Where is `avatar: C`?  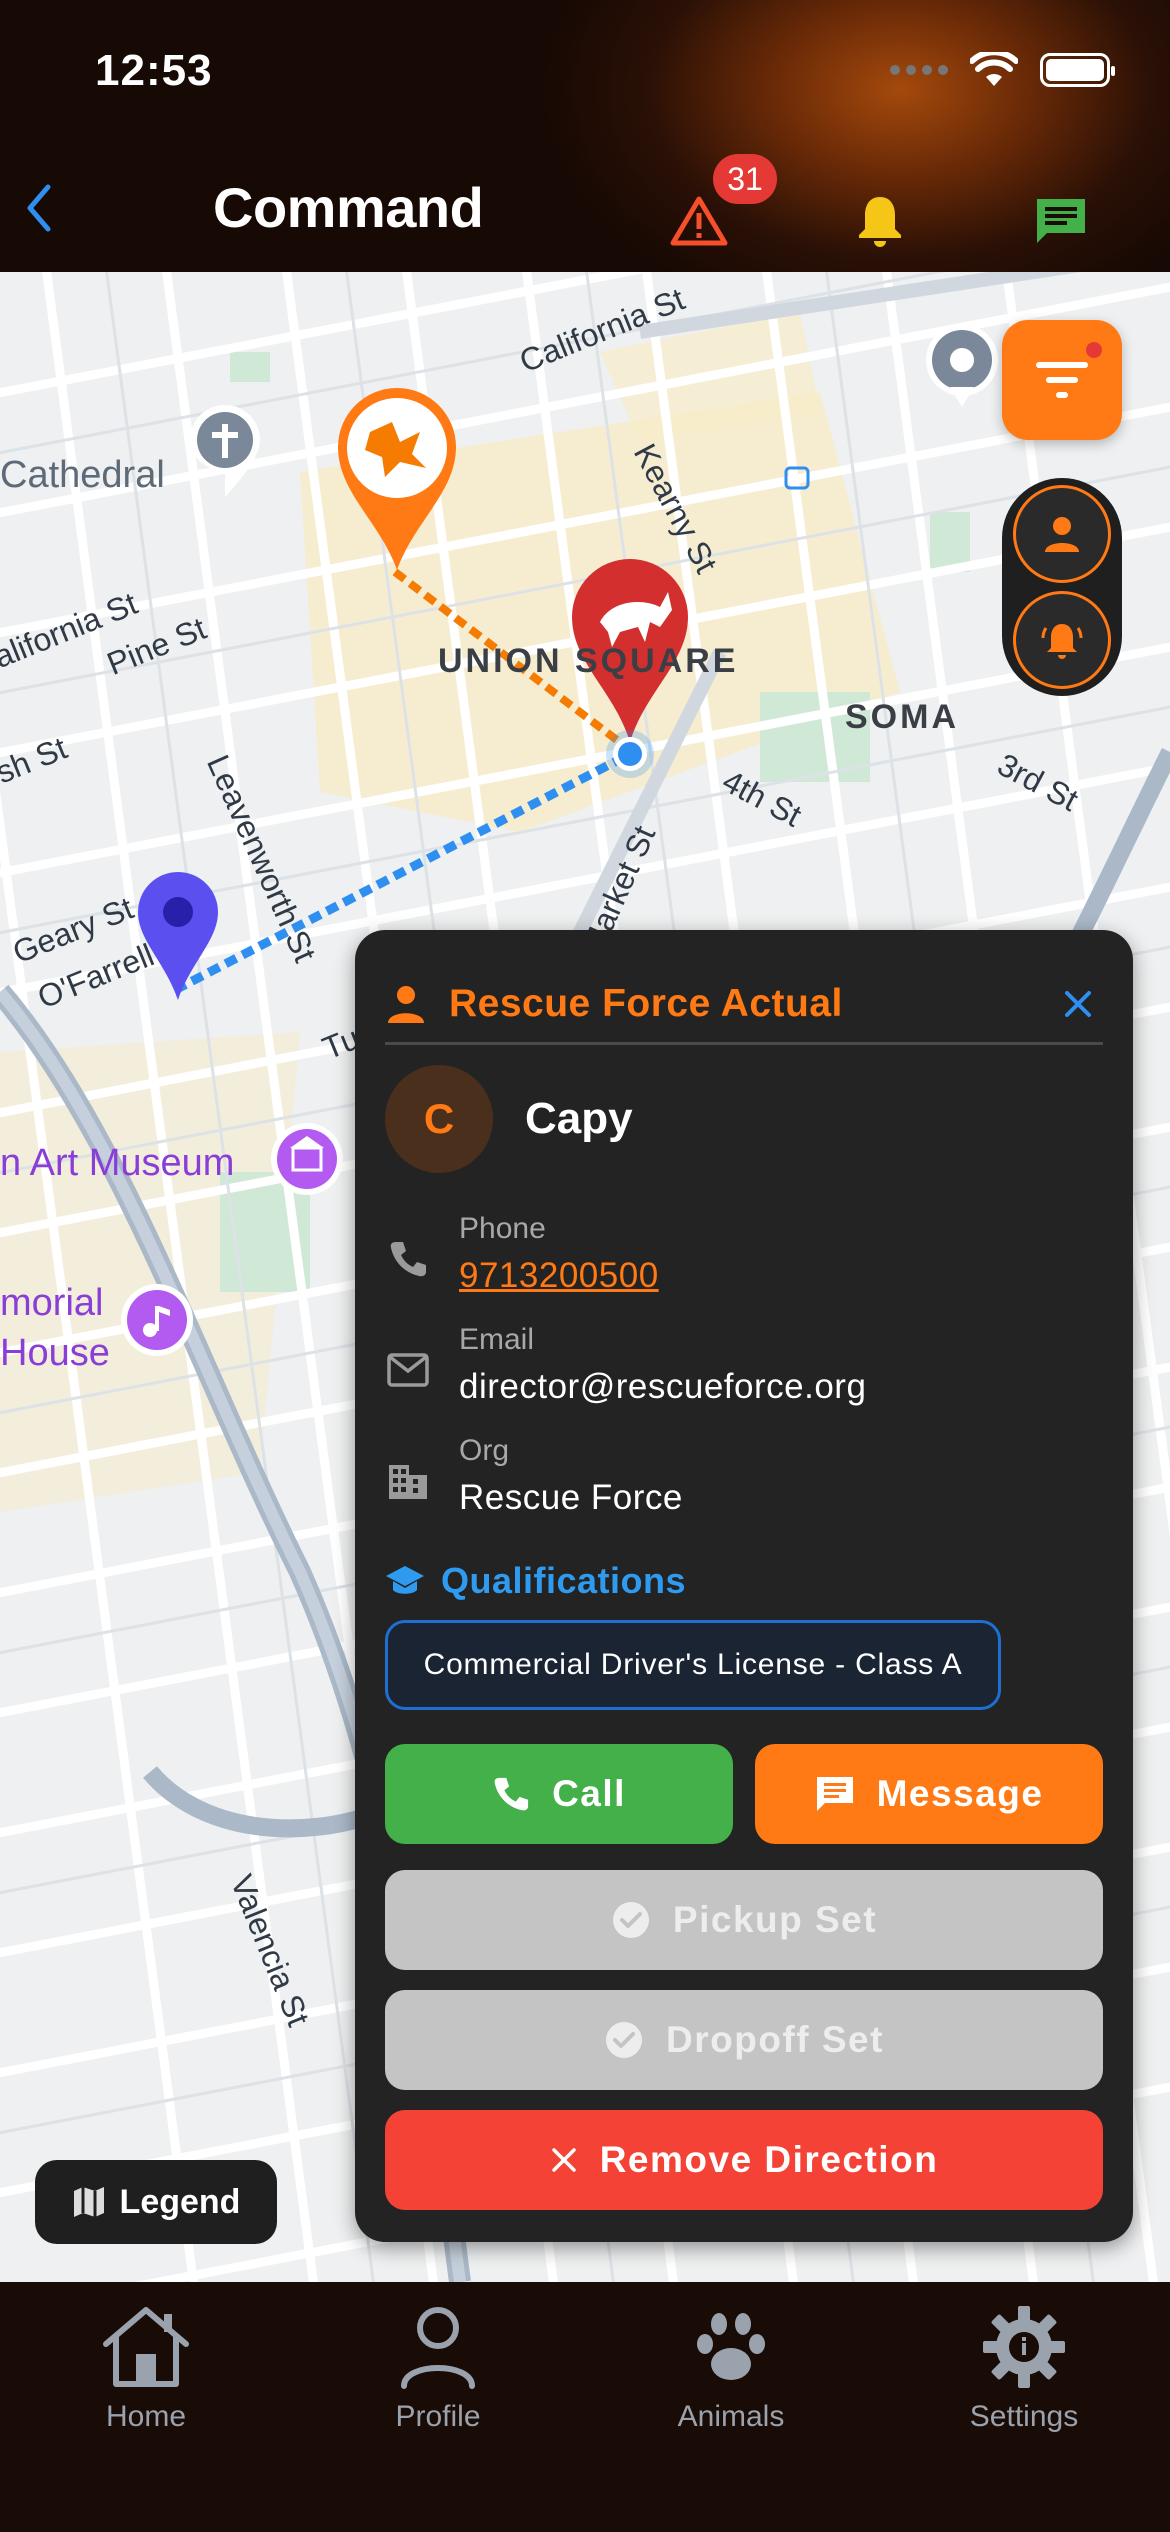
avatar: C is located at coordinates (439, 1119).